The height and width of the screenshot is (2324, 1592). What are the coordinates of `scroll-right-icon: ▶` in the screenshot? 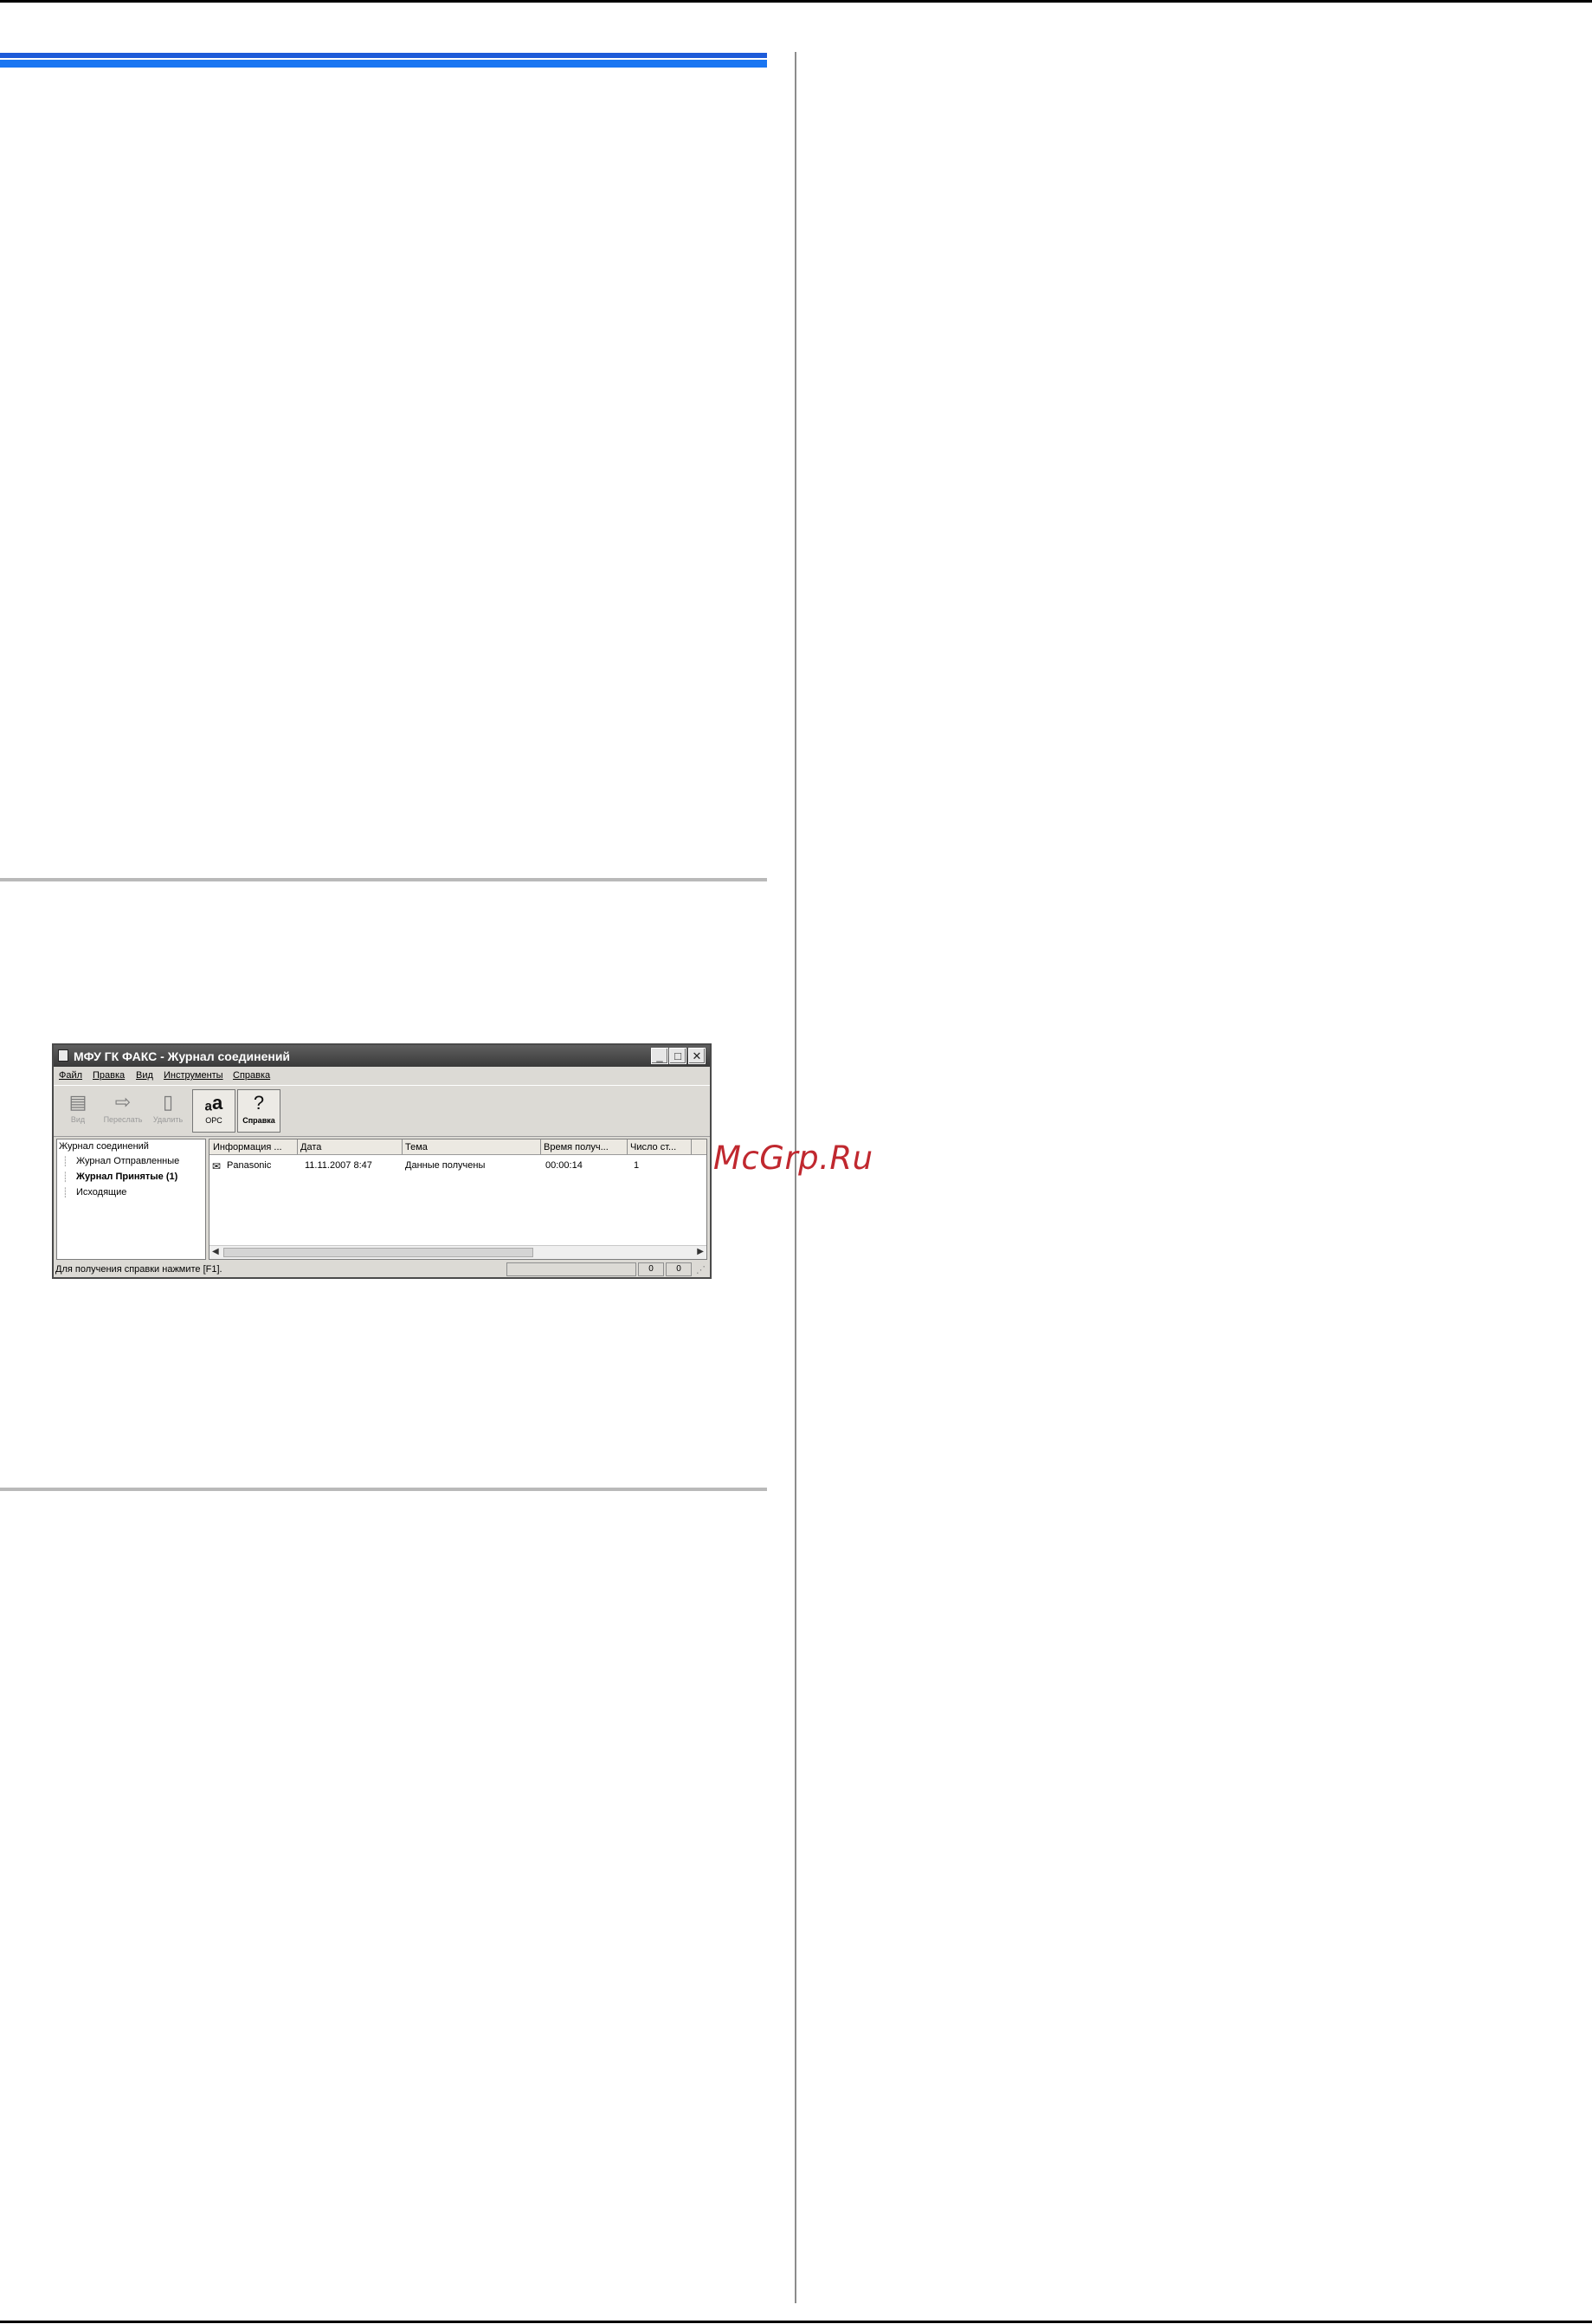 It's located at (700, 1252).